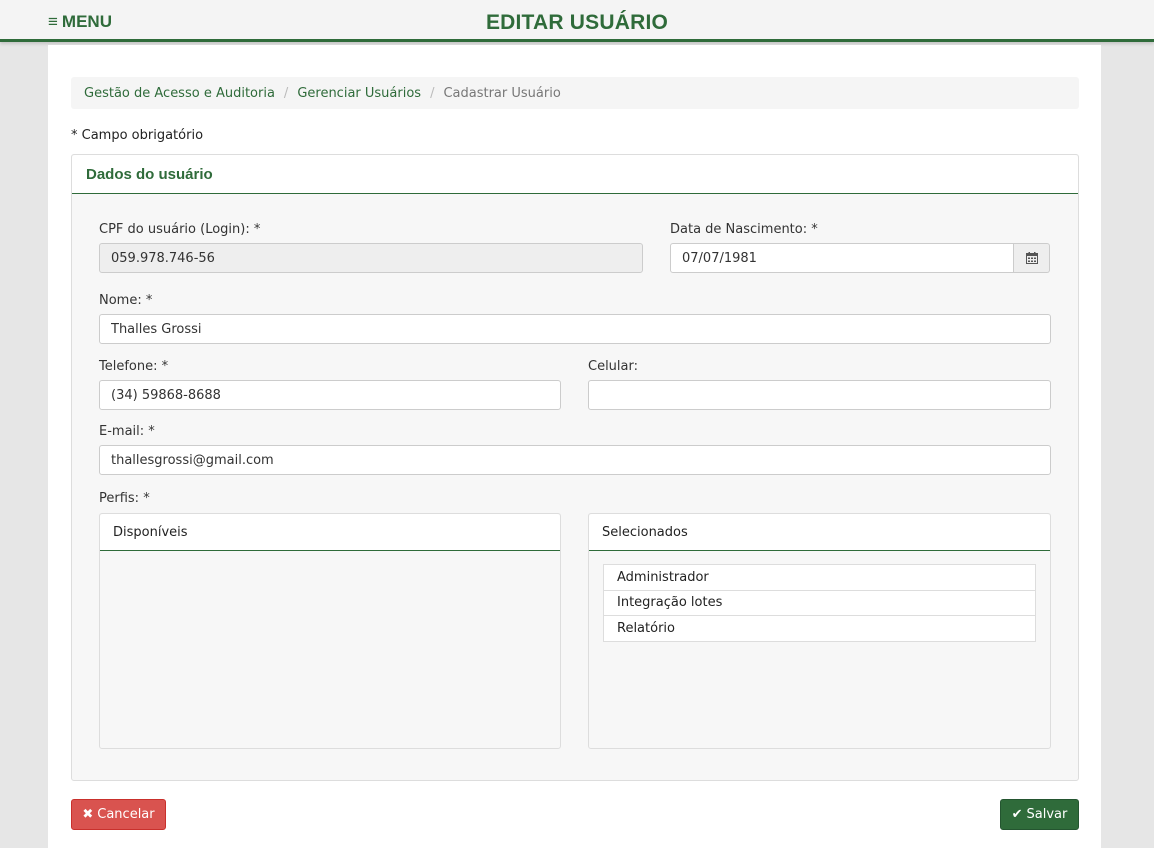 The height and width of the screenshot is (848, 1154). I want to click on calendar-icon, so click(1031, 258).